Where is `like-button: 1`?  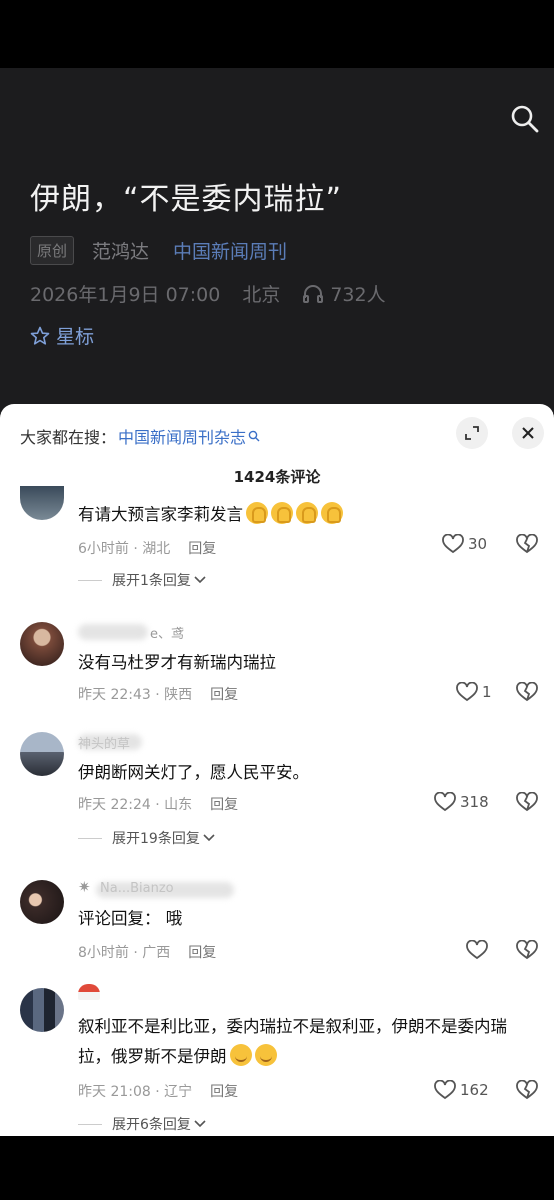
like-button: 1 is located at coordinates (474, 692).